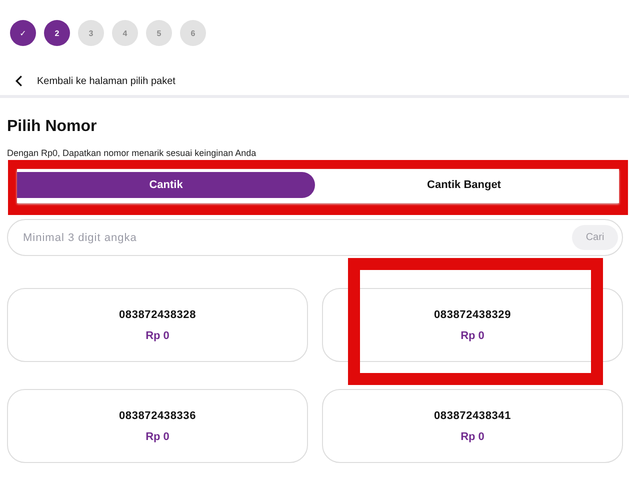 This screenshot has height=480, width=629. I want to click on page-title: Pilih Nomor, so click(52, 127).